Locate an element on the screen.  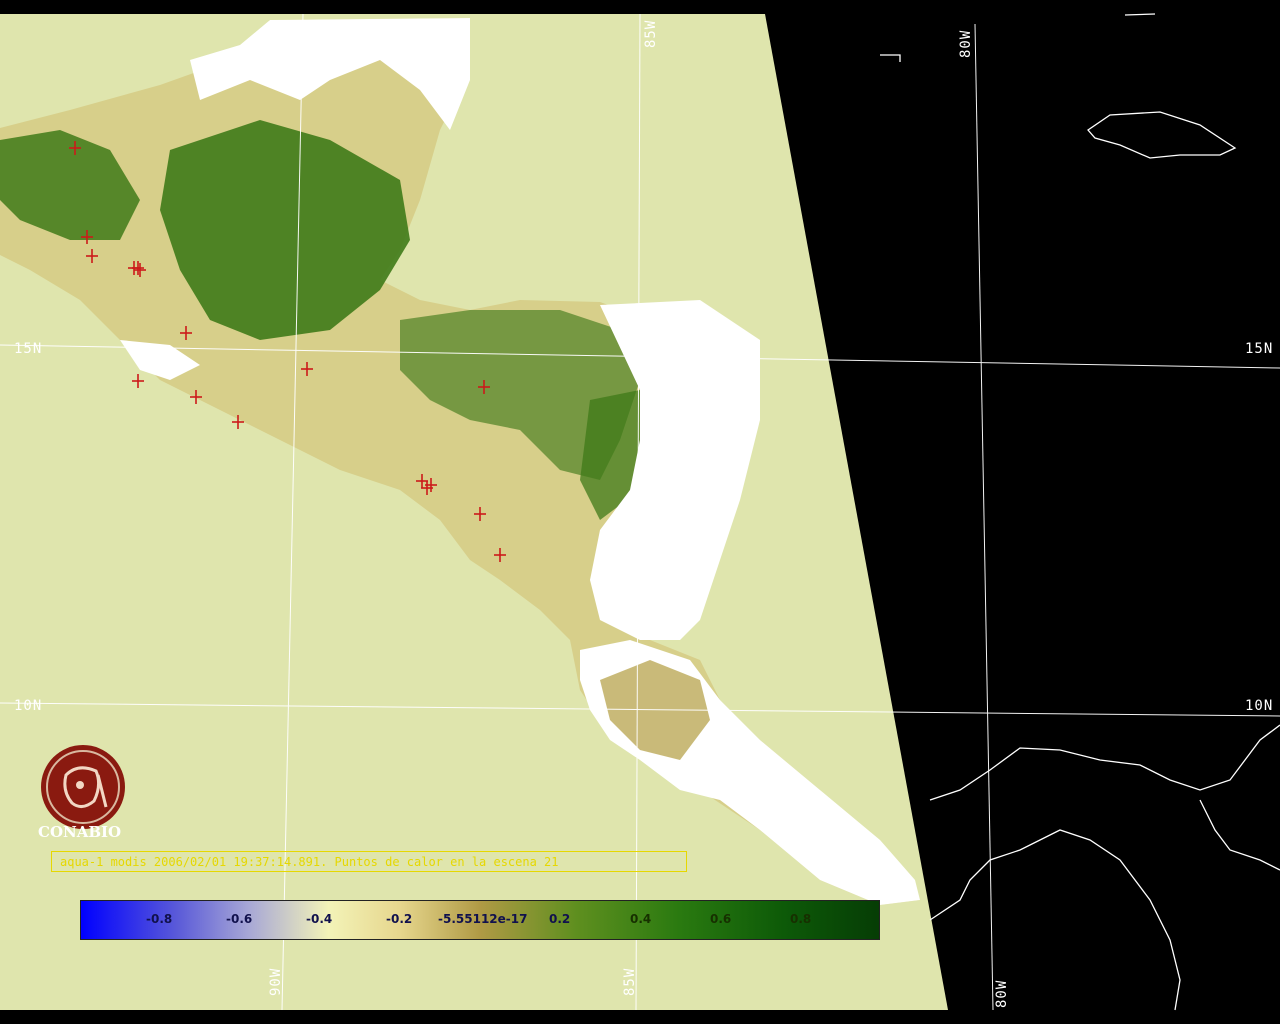
lon-label-85w-bottom: 85W is located at coordinates (630, 981).